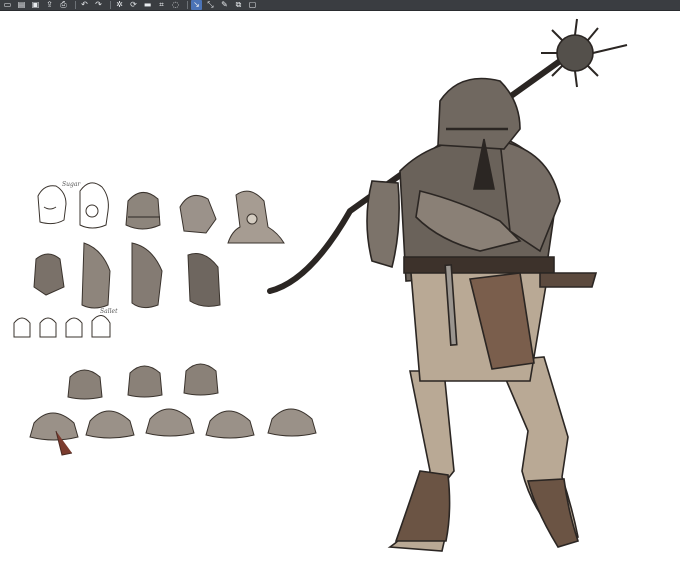  Describe the element at coordinates (62, 326) in the screenshot. I see `small-helmet-sketches` at that location.